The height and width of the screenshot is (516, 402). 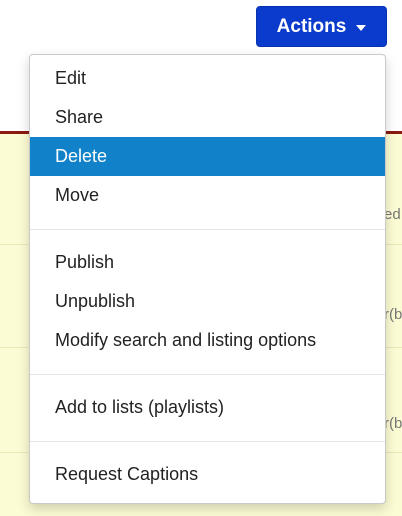 What do you see at coordinates (207, 407) in the screenshot?
I see `menu-item-add-to-lists: Add to lists (playlists)` at bounding box center [207, 407].